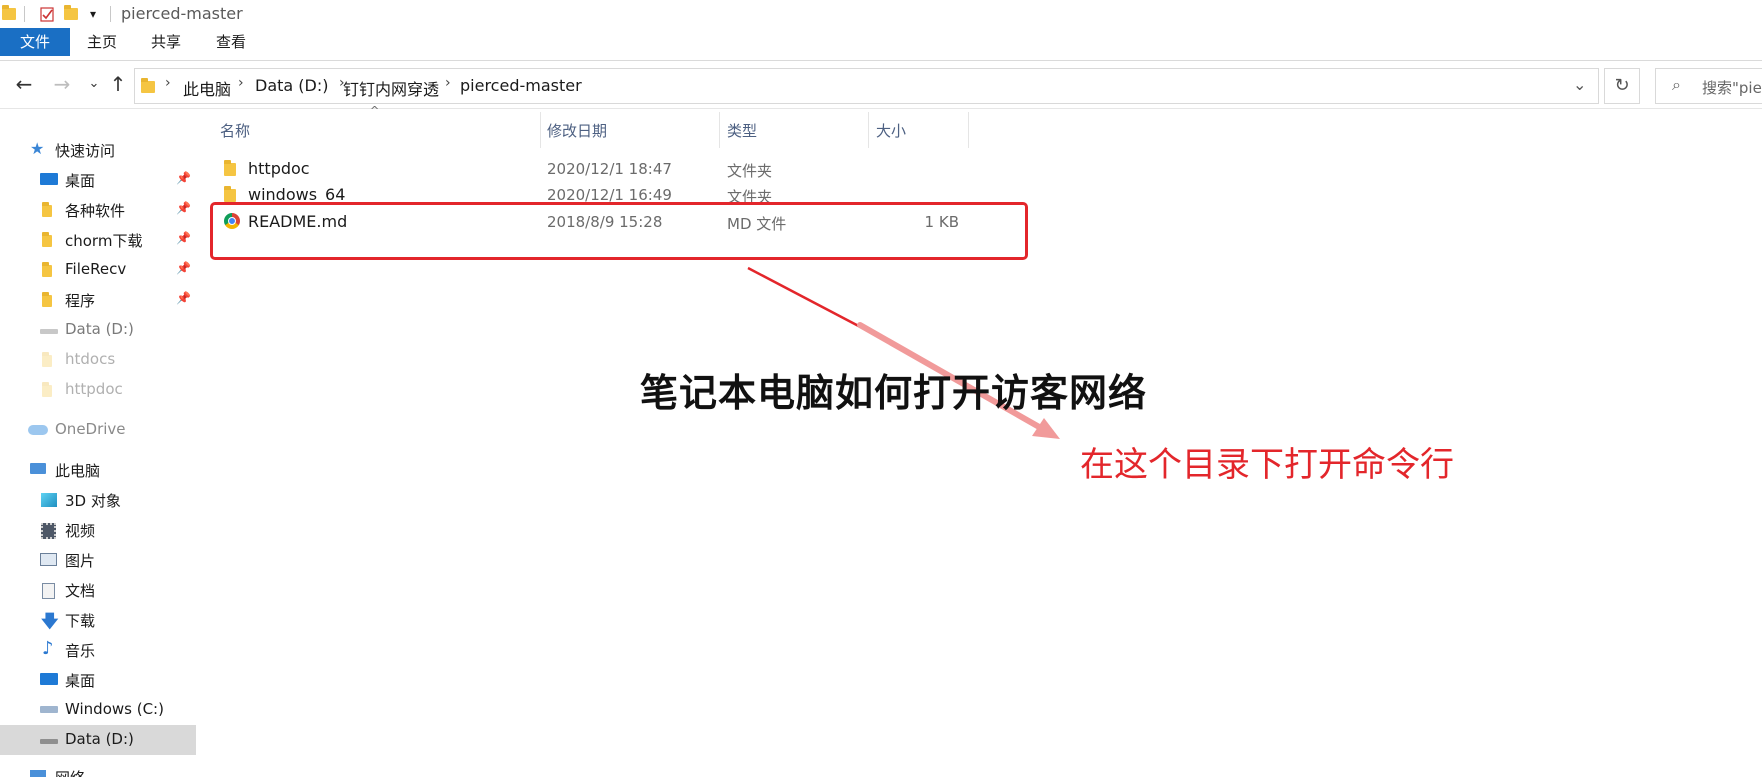 Image resolution: width=1762 pixels, height=777 pixels. What do you see at coordinates (1676, 84) in the screenshot?
I see `search-icon: ⌕` at bounding box center [1676, 84].